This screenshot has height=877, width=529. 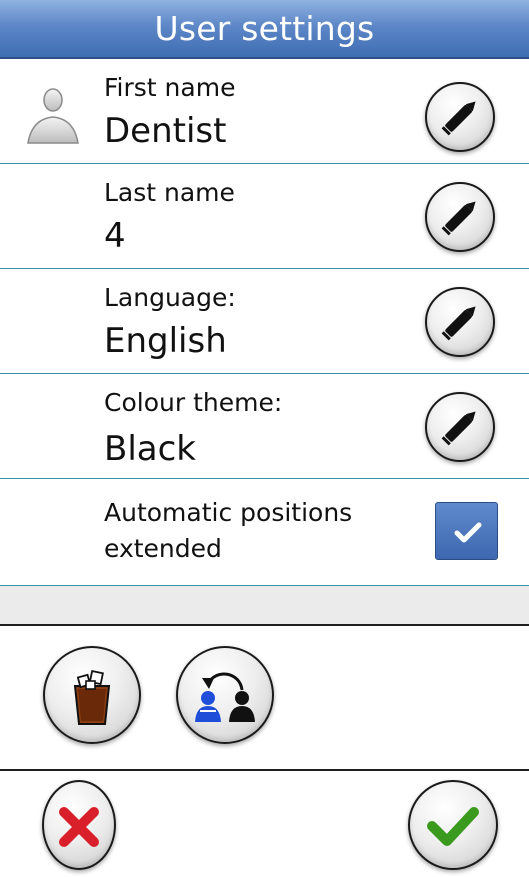 I want to click on language-row: Language: English, so click(x=264, y=321).